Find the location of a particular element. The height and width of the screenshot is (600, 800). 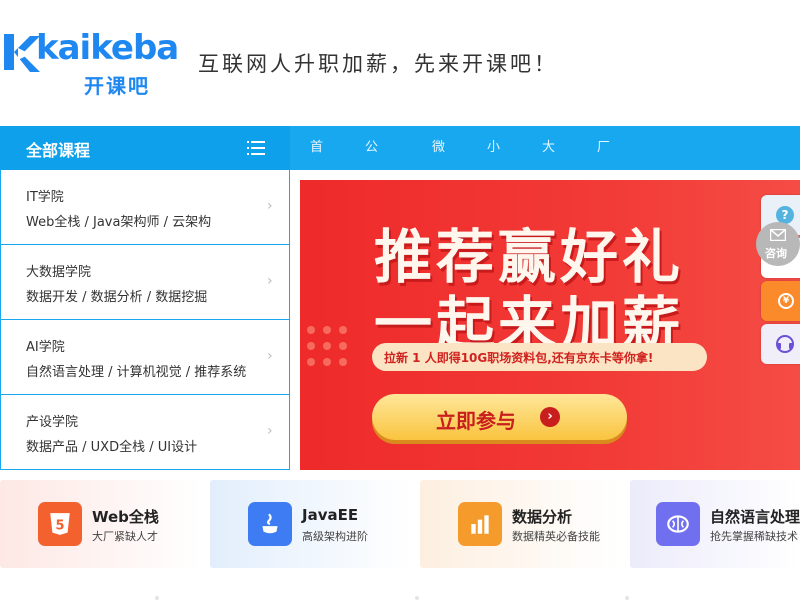

course-card-web-fullstack: 5 Web全栈 大厂紧缺人才 is located at coordinates (101, 524).